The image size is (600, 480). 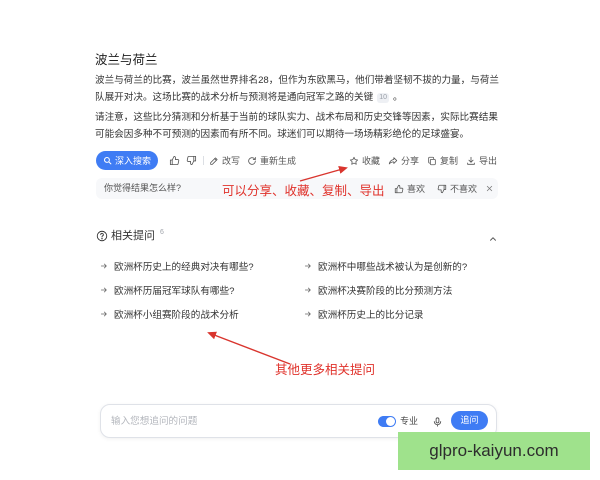 I want to click on toggle-knob, so click(x=390, y=421).